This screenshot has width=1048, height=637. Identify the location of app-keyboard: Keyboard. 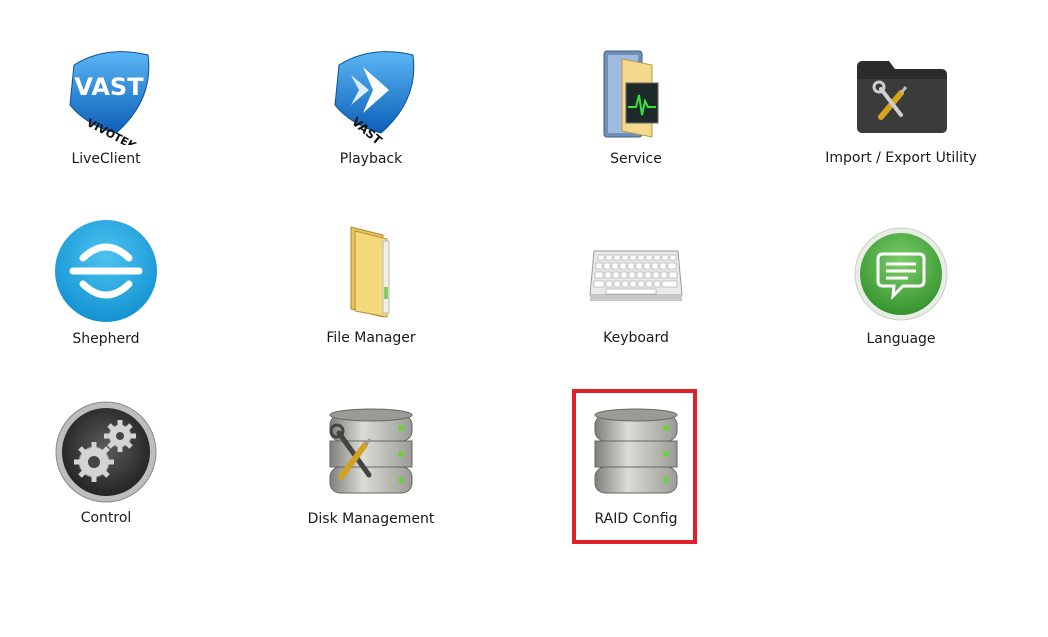
(636, 293).